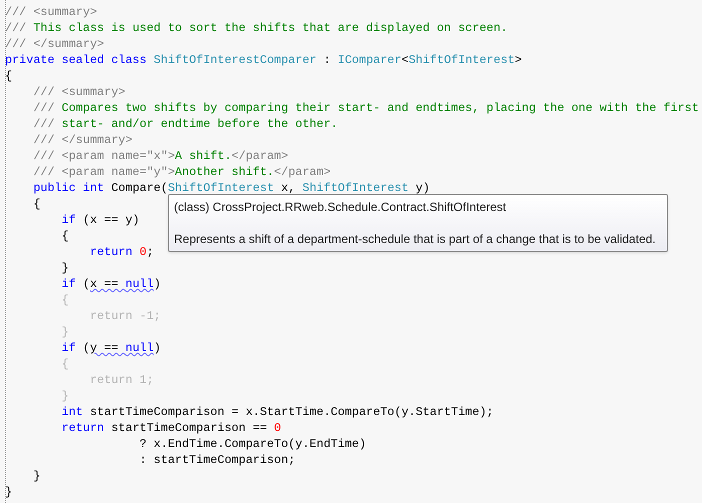 This screenshot has height=503, width=702. I want to click on code-line: private sealed class ShiftOfInterestComparer : IComparer<ShiftOfInterest>, so click(263, 60).